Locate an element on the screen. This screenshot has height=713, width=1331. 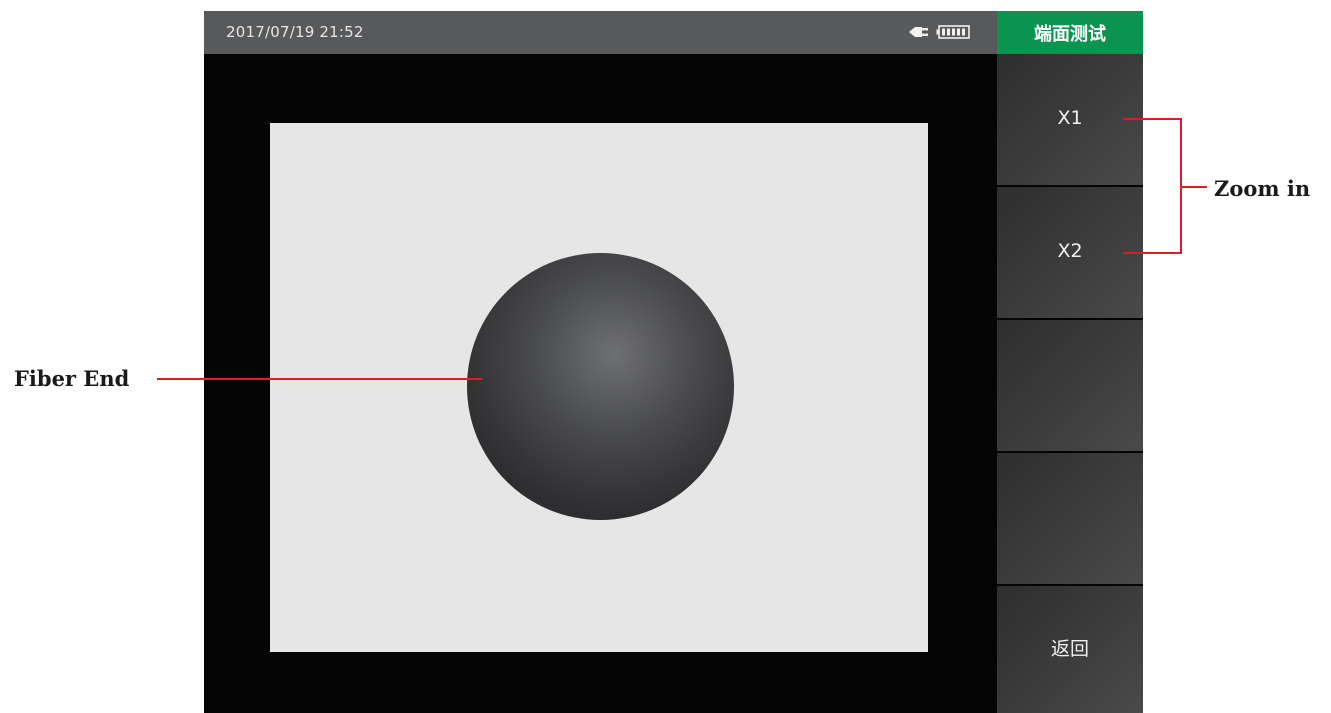
zoom-x1-button: X1 is located at coordinates (1070, 119).